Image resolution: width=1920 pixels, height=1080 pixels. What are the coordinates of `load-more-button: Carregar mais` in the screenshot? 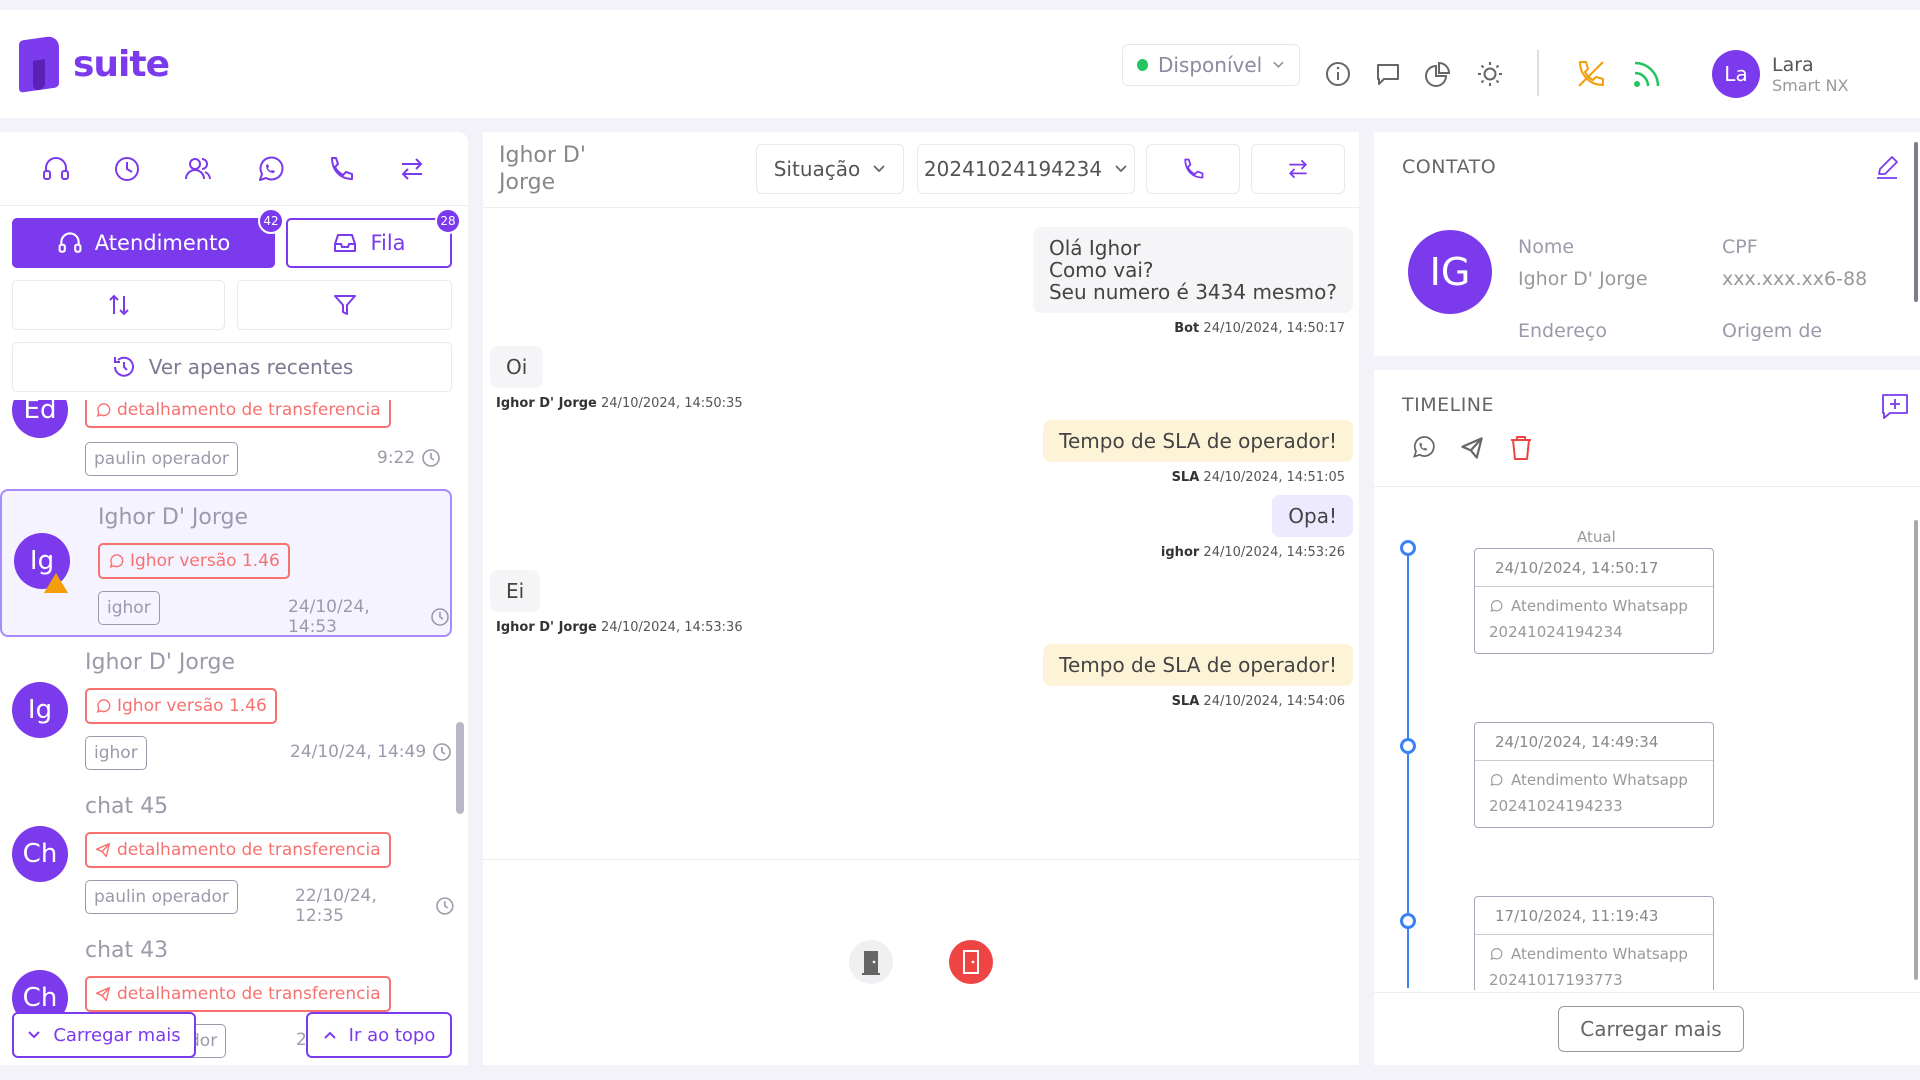 It's located at (104, 1035).